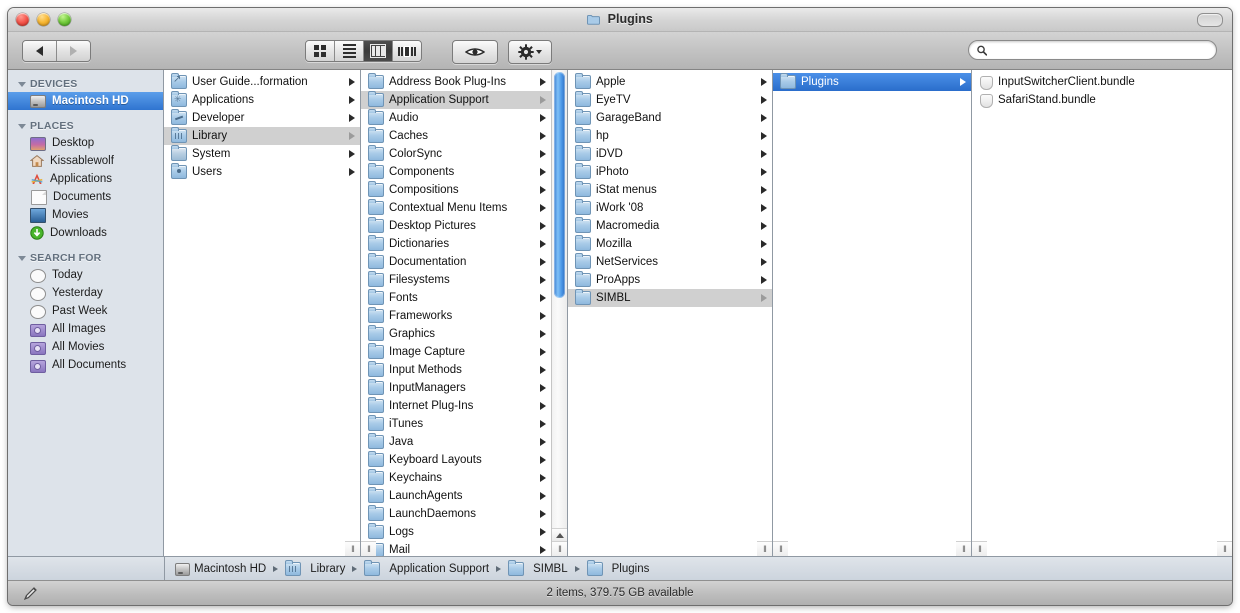 Image resolution: width=1240 pixels, height=613 pixels. Describe the element at coordinates (22, 19) in the screenshot. I see `close-button` at that location.